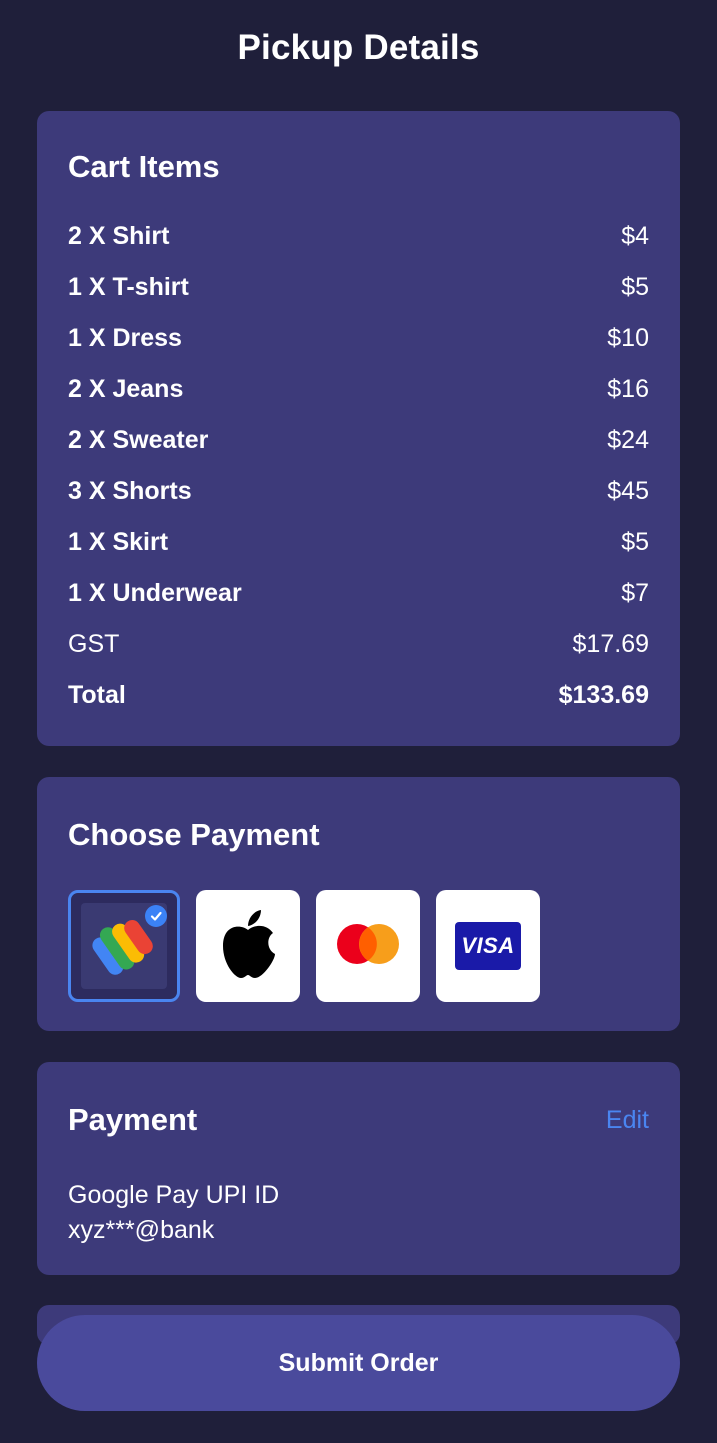  Describe the element at coordinates (628, 440) in the screenshot. I see `cart-item-price: $24` at that location.